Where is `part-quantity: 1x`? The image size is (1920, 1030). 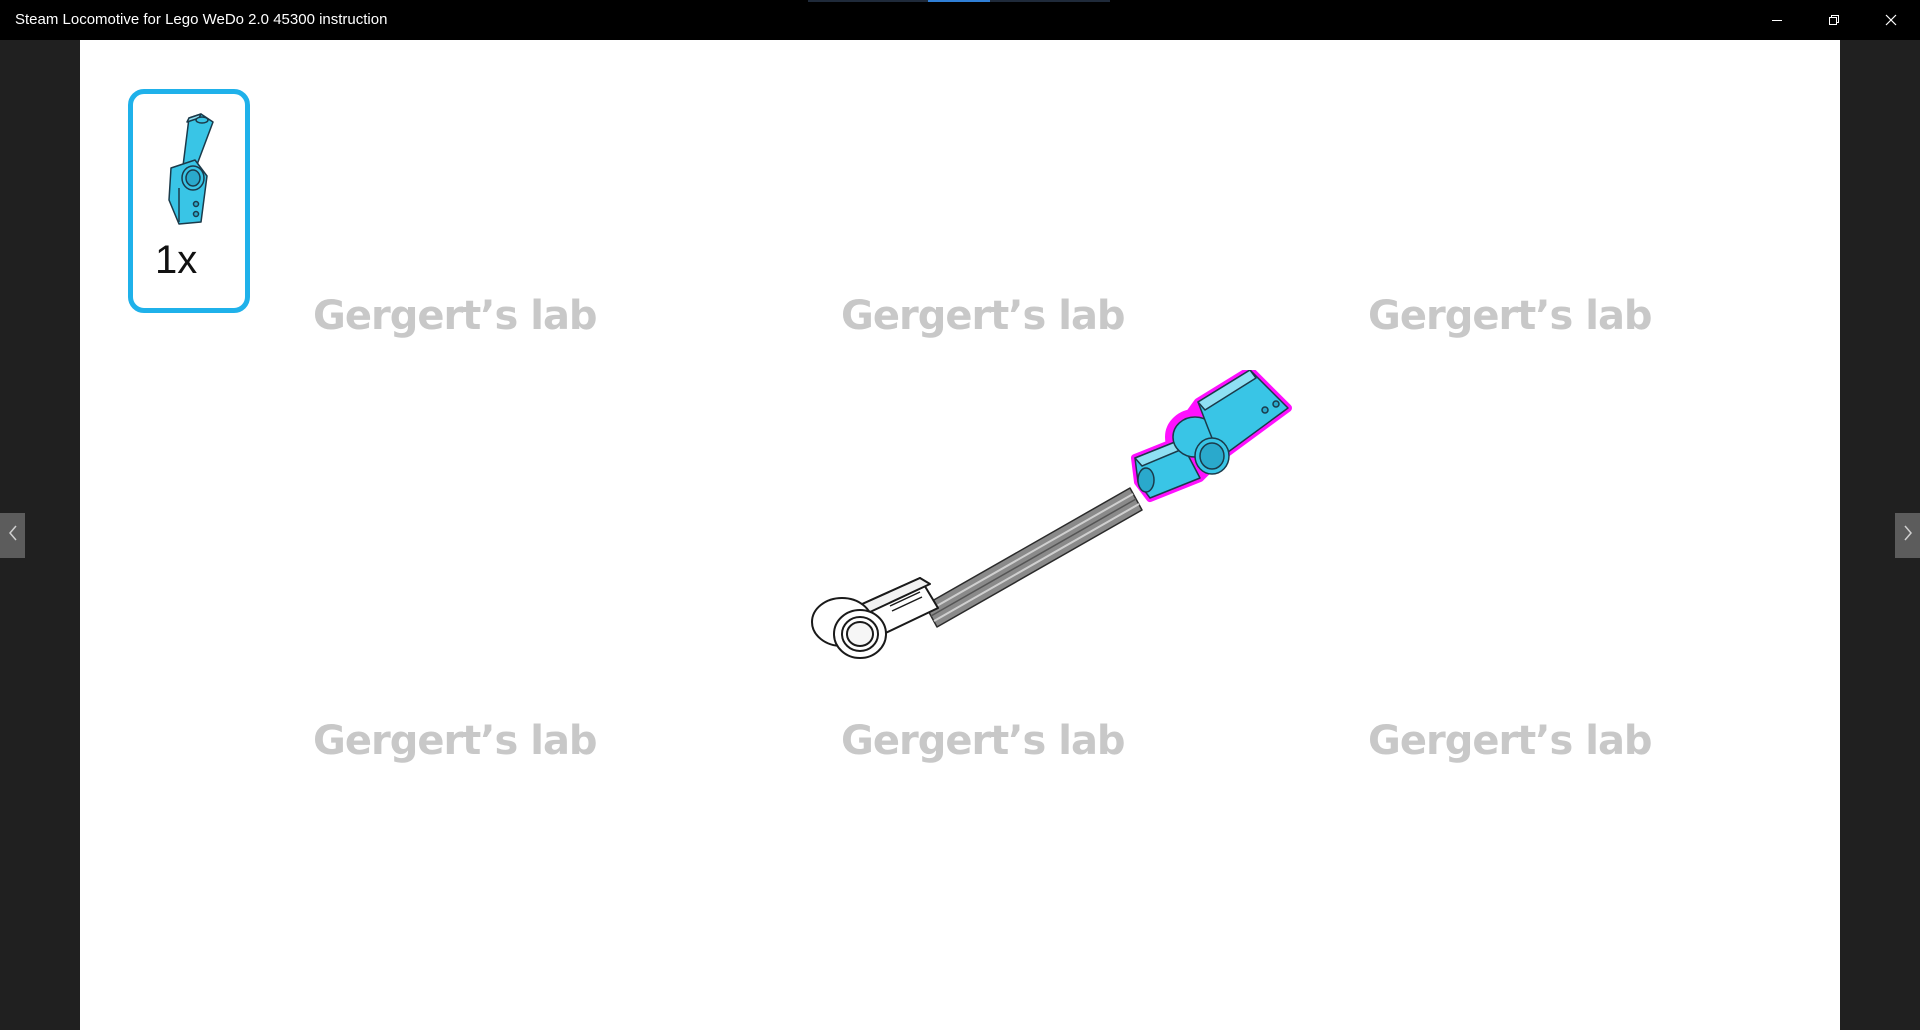
part-quantity: 1x is located at coordinates (176, 260).